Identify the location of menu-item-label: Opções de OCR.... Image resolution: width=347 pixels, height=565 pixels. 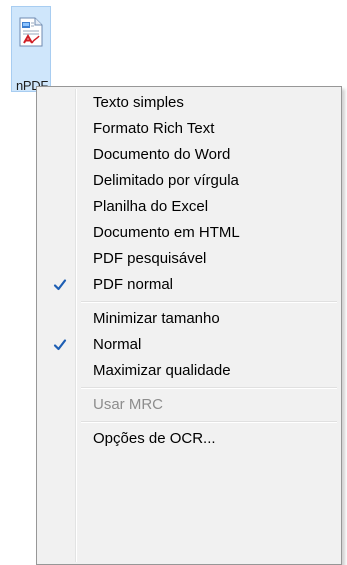
(154, 438).